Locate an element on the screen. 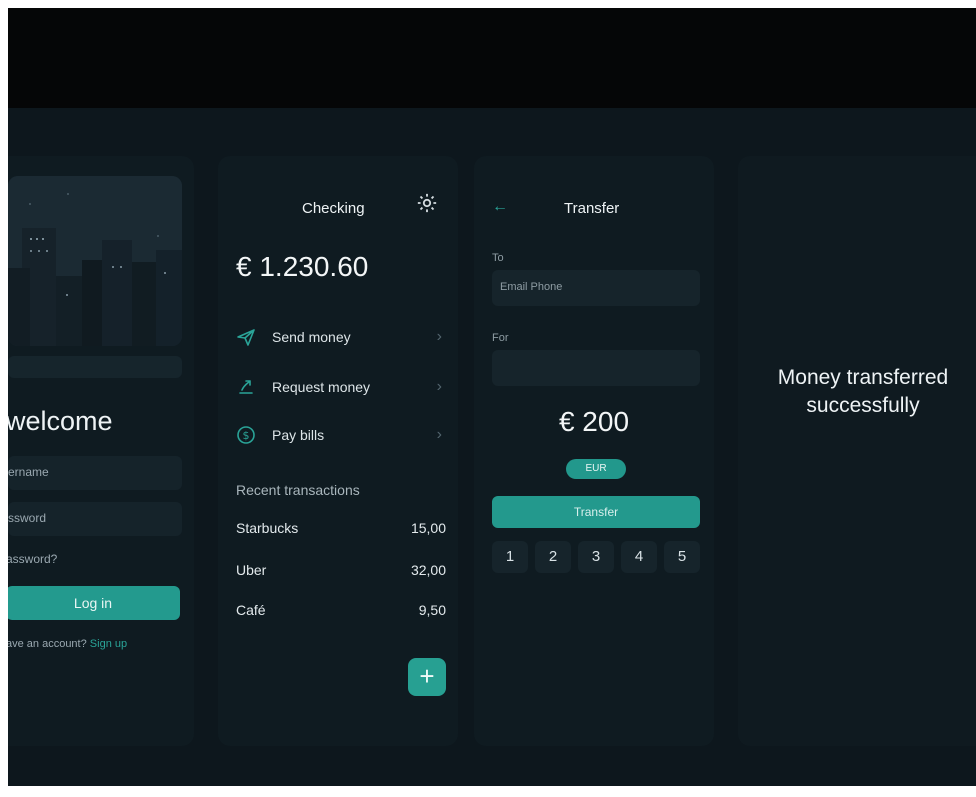 The height and width of the screenshot is (797, 976). top-black-bar is located at coordinates (492, 58).